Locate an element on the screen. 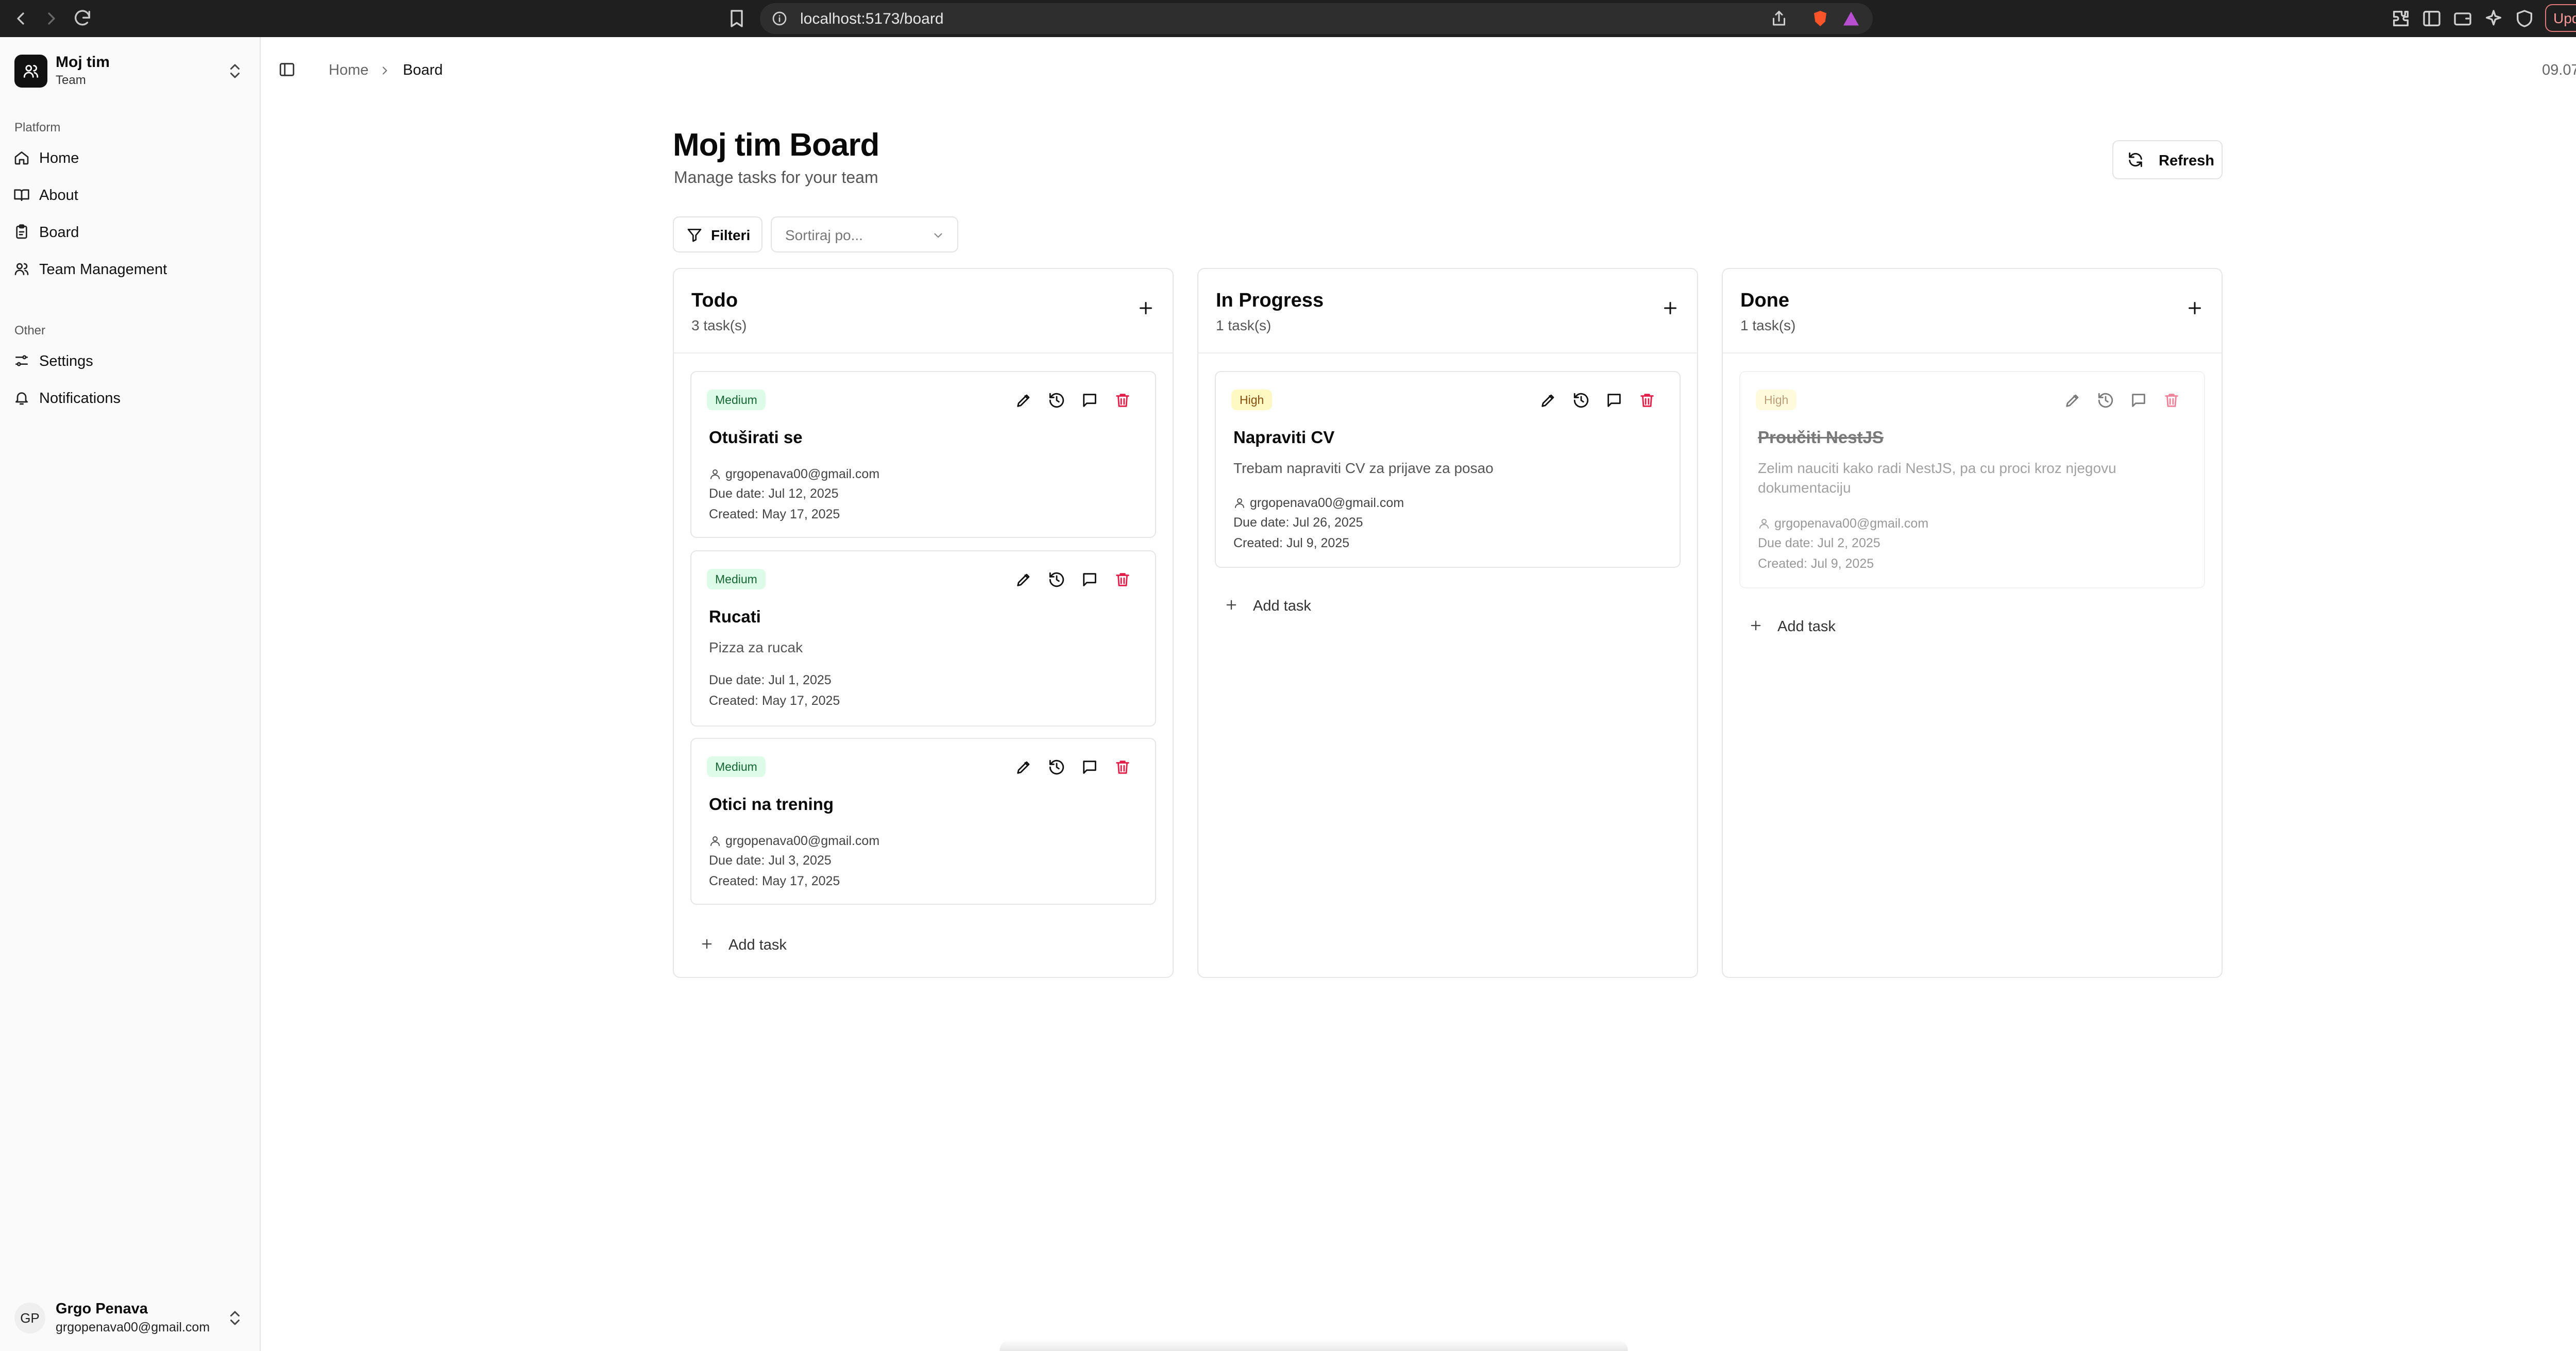  user-icon is located at coordinates (1239, 503).